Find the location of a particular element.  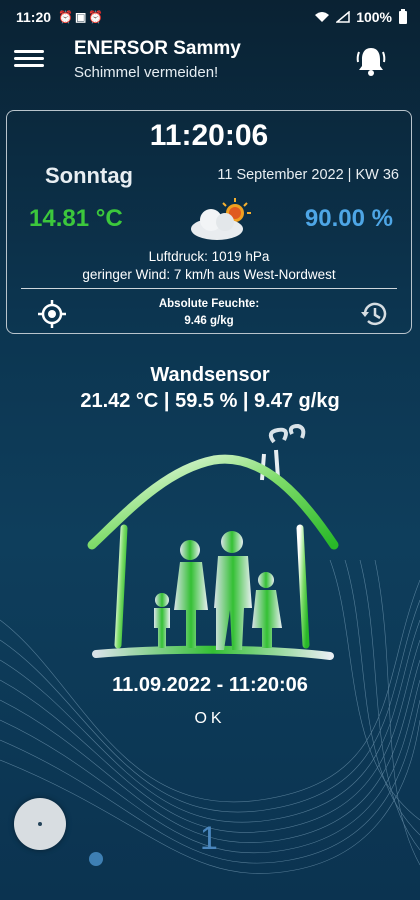

weekday: Sonntag is located at coordinates (89, 175).